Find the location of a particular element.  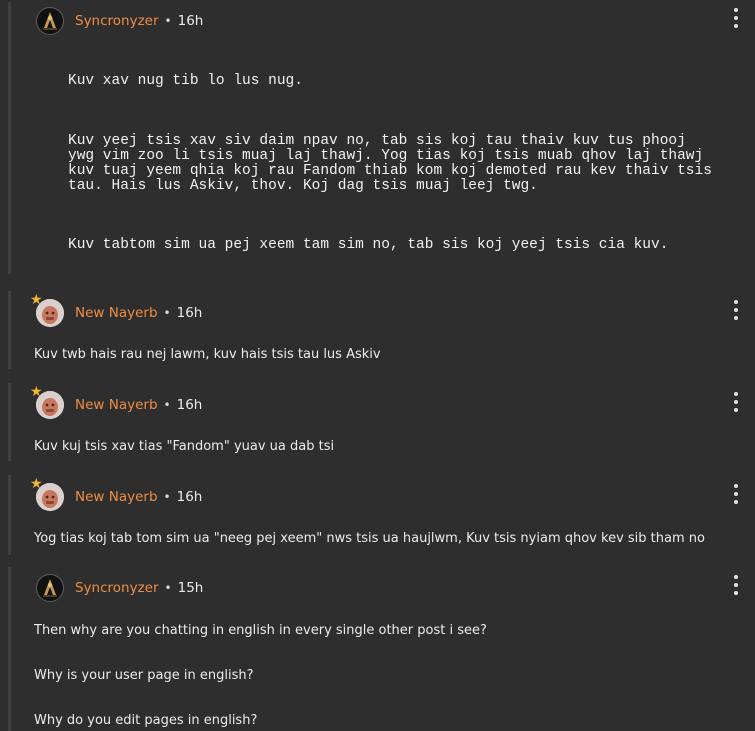

comment-header: Syncronyzer • 15h is located at coordinates (119, 588).